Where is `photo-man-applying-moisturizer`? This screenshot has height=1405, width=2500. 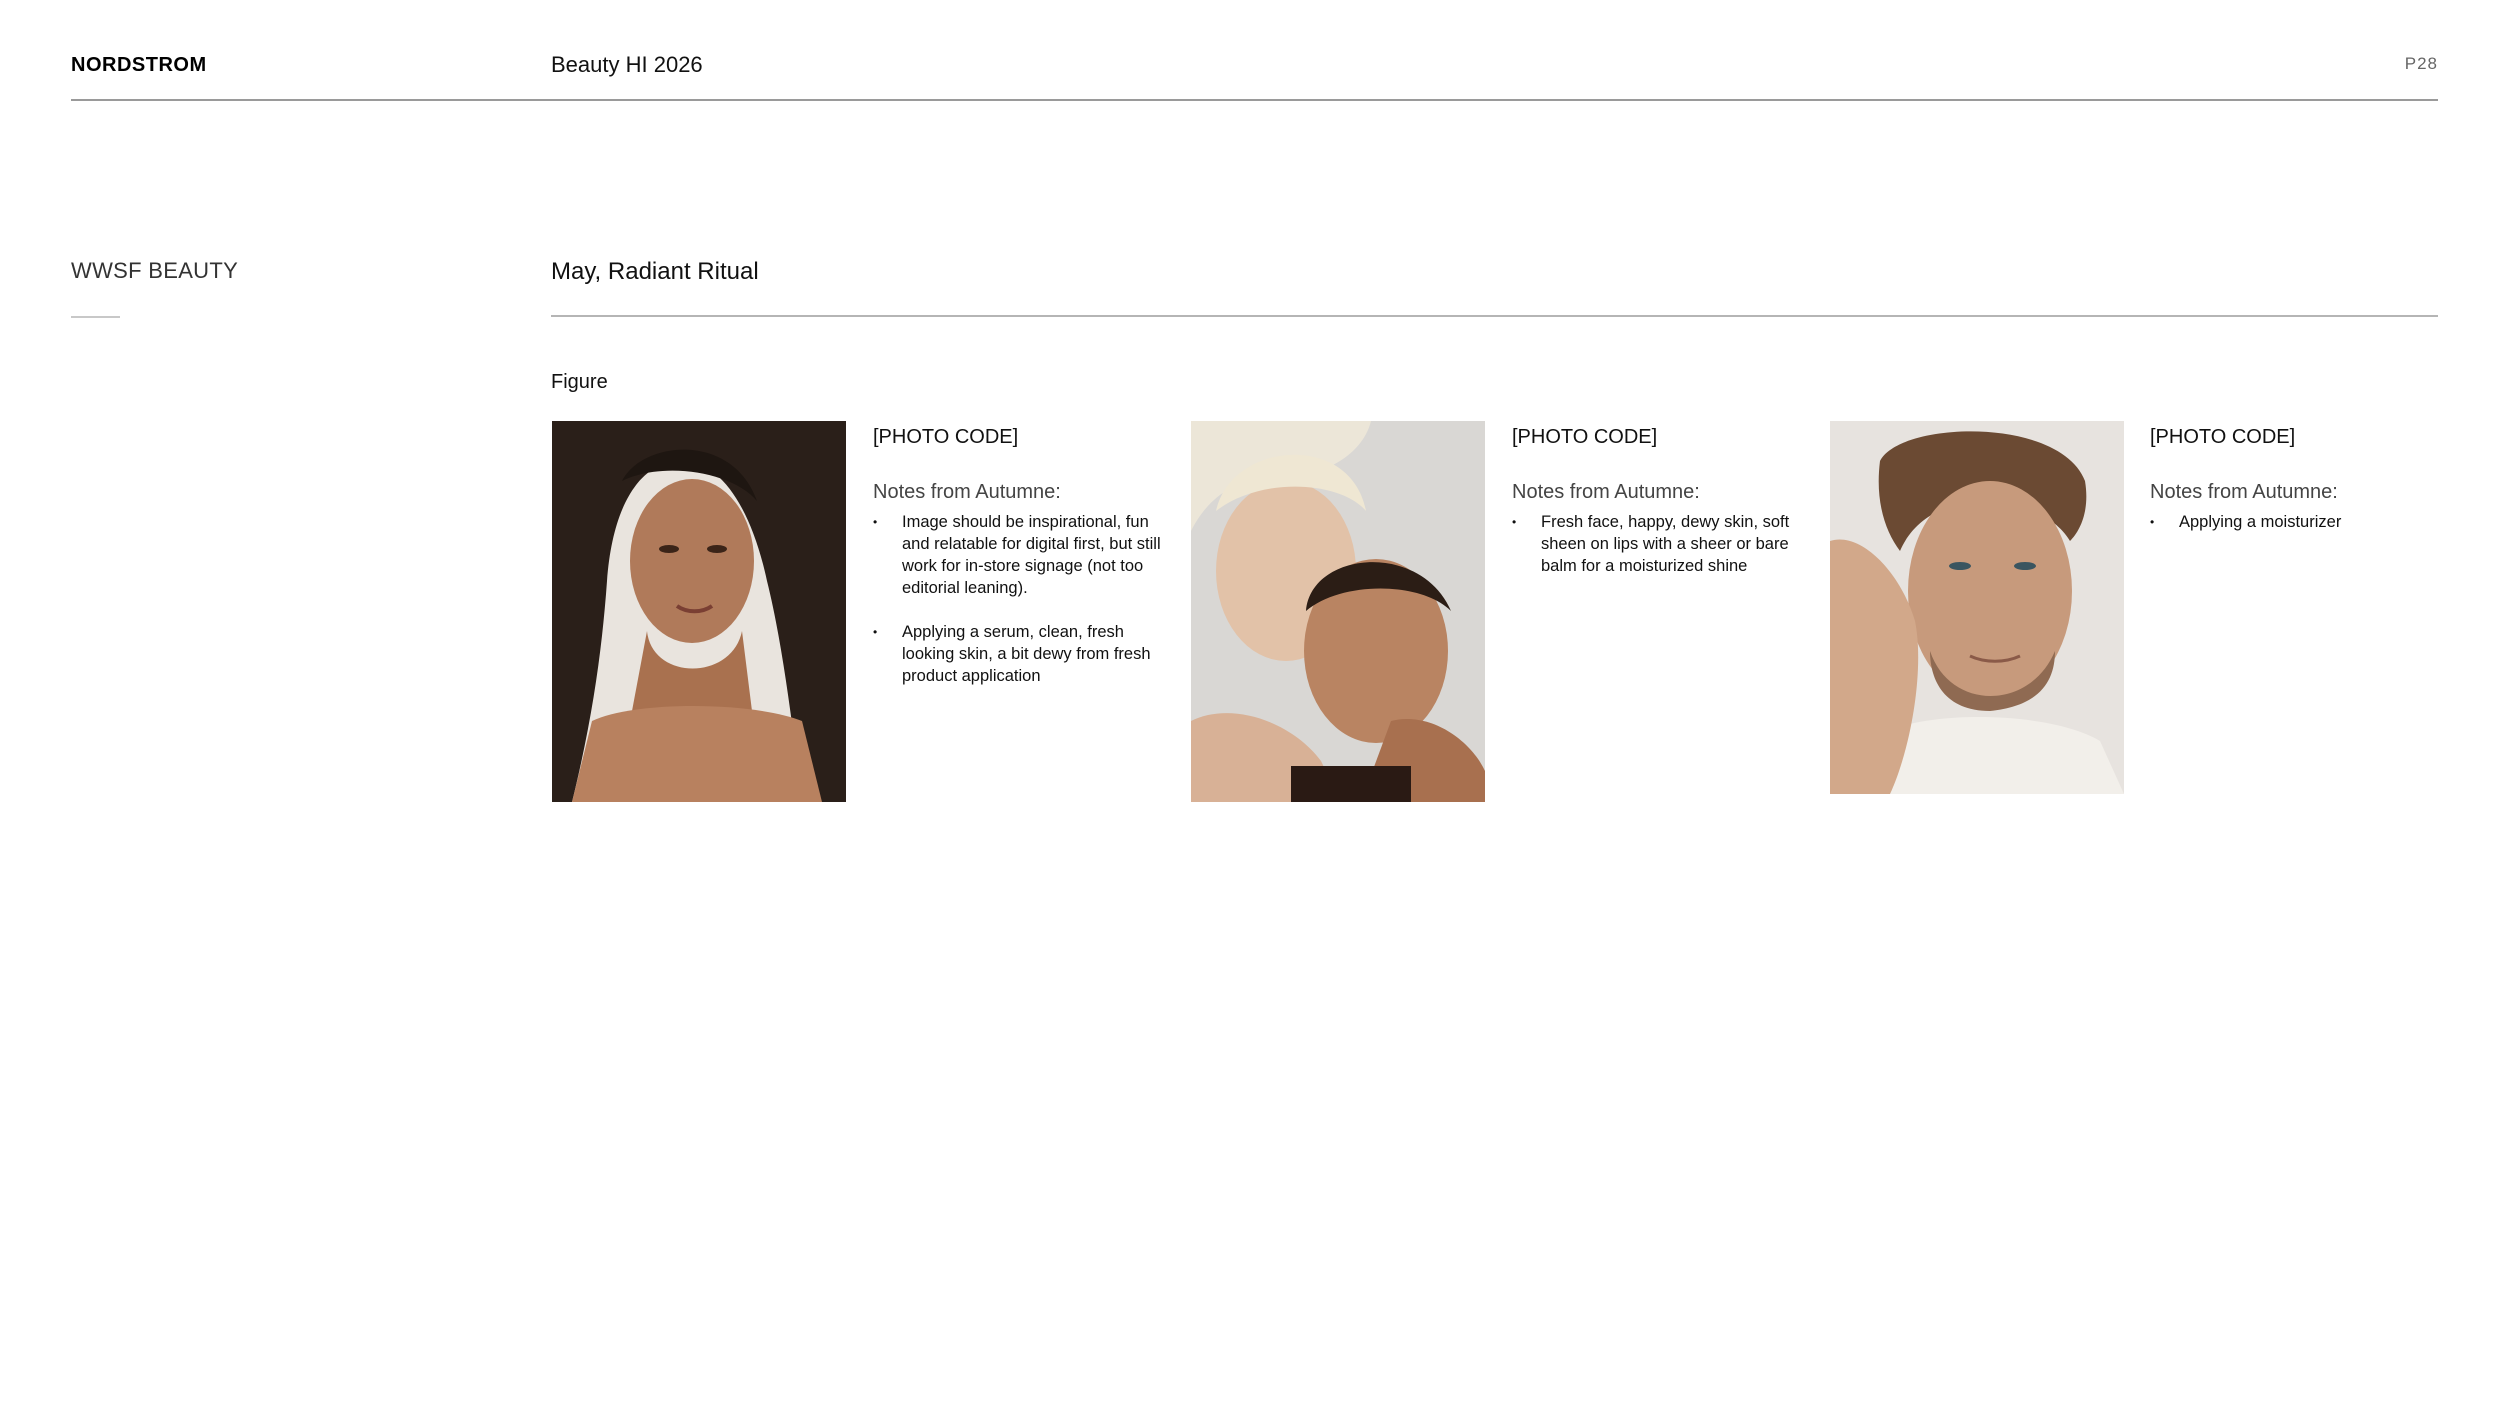
photo-man-applying-moisturizer is located at coordinates (1977, 607).